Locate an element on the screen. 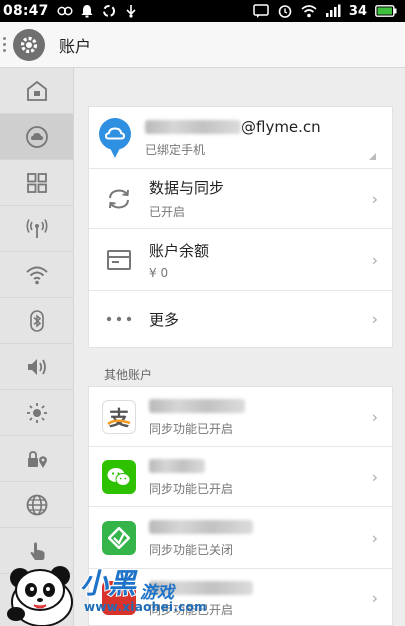 Image resolution: width=405 pixels, height=626 pixels. sidebar-item-bluetooth is located at coordinates (36, 321).